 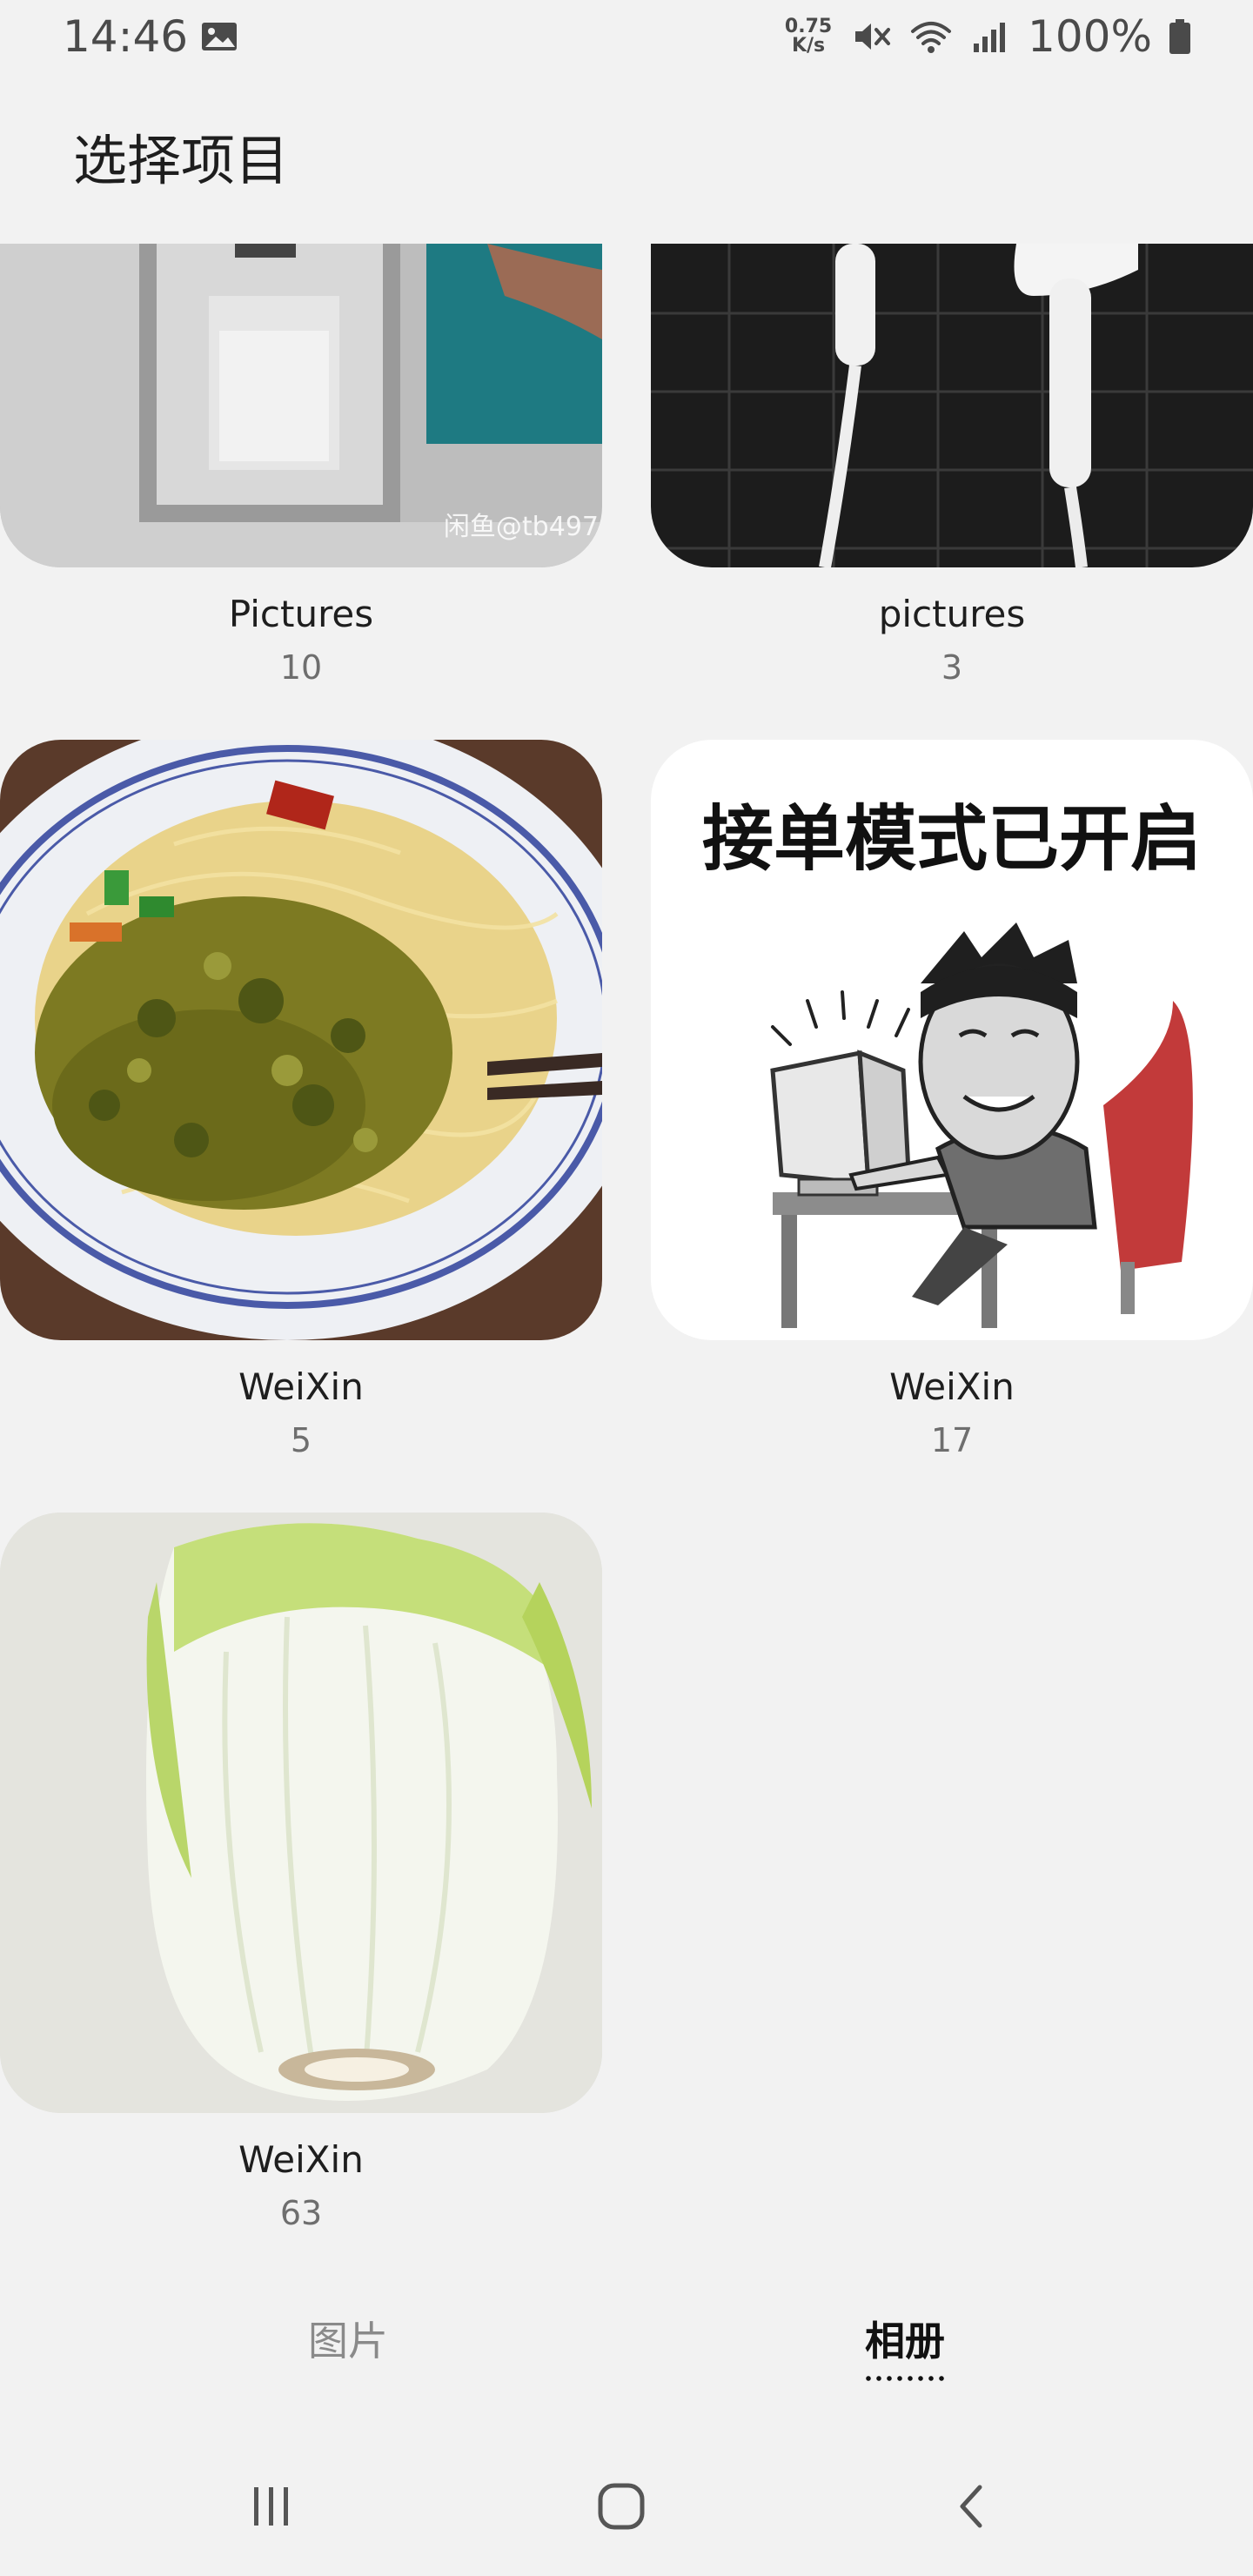 What do you see at coordinates (952, 668) in the screenshot?
I see `album-count: 3` at bounding box center [952, 668].